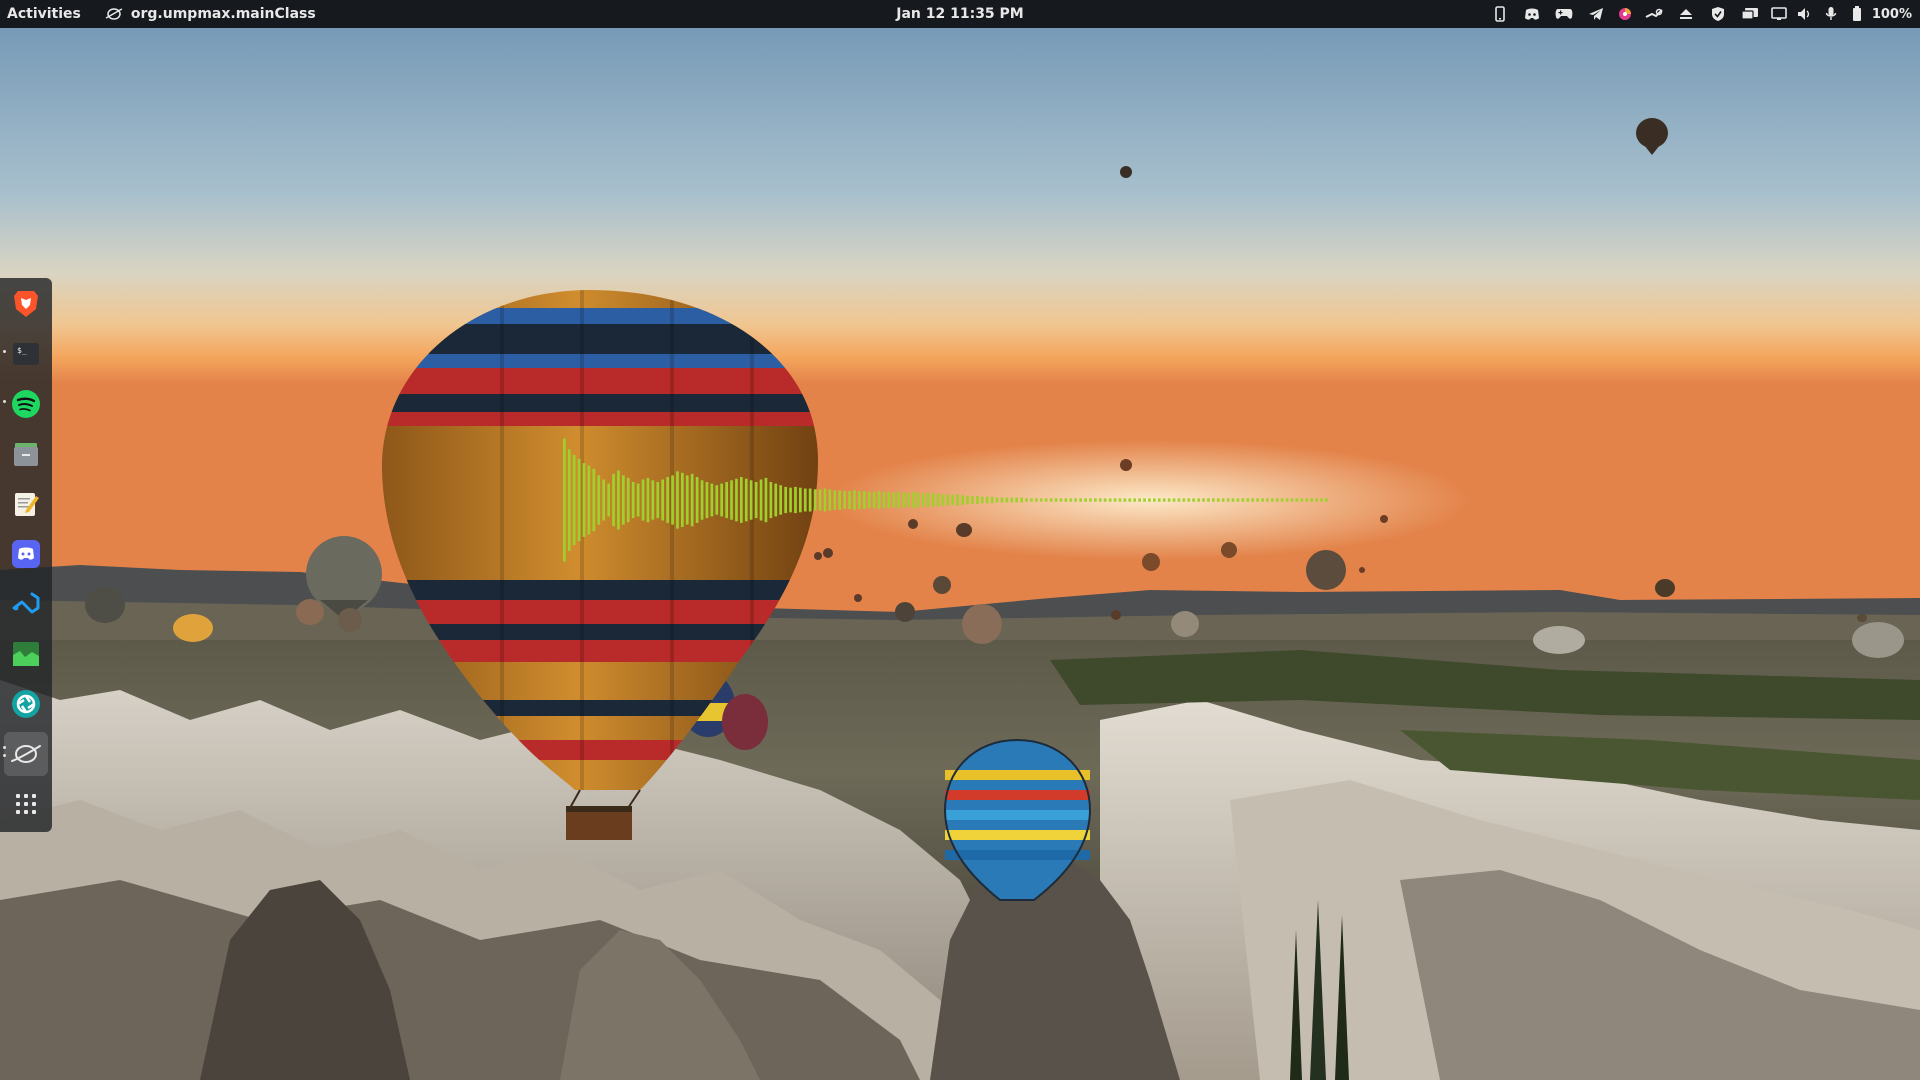 The height and width of the screenshot is (1080, 1920). Describe the element at coordinates (44, 14) in the screenshot. I see `activities-button: Activities` at that location.